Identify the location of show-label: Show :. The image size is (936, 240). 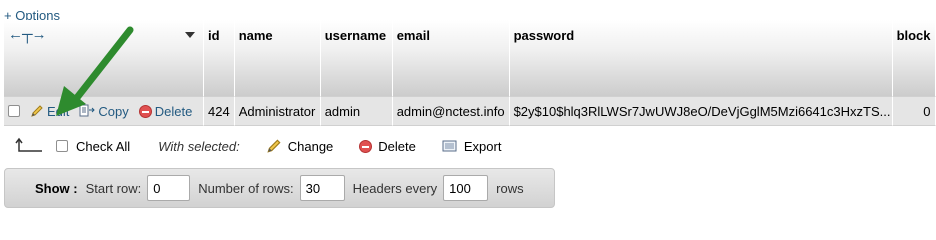
(56, 188).